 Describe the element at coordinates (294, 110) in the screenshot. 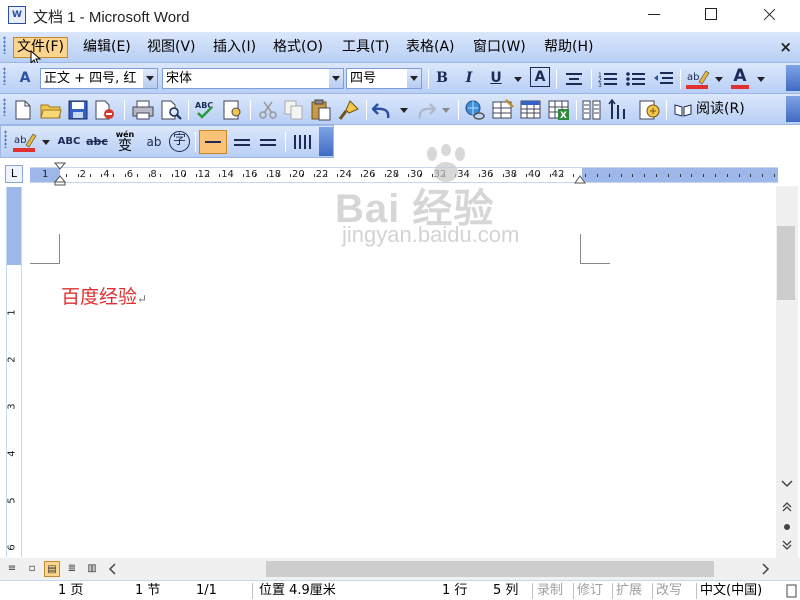

I see `copy-icon` at that location.